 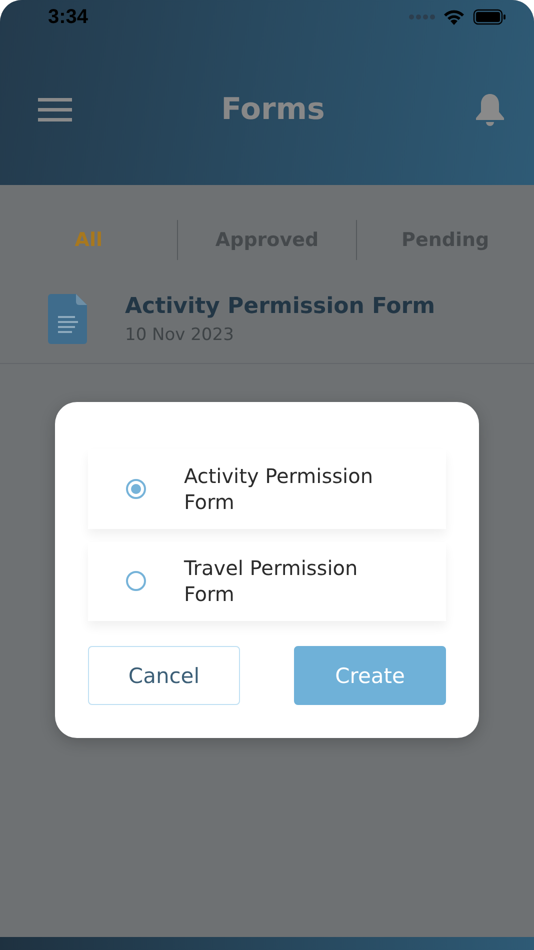 What do you see at coordinates (490, 109) in the screenshot?
I see `bell-icon` at bounding box center [490, 109].